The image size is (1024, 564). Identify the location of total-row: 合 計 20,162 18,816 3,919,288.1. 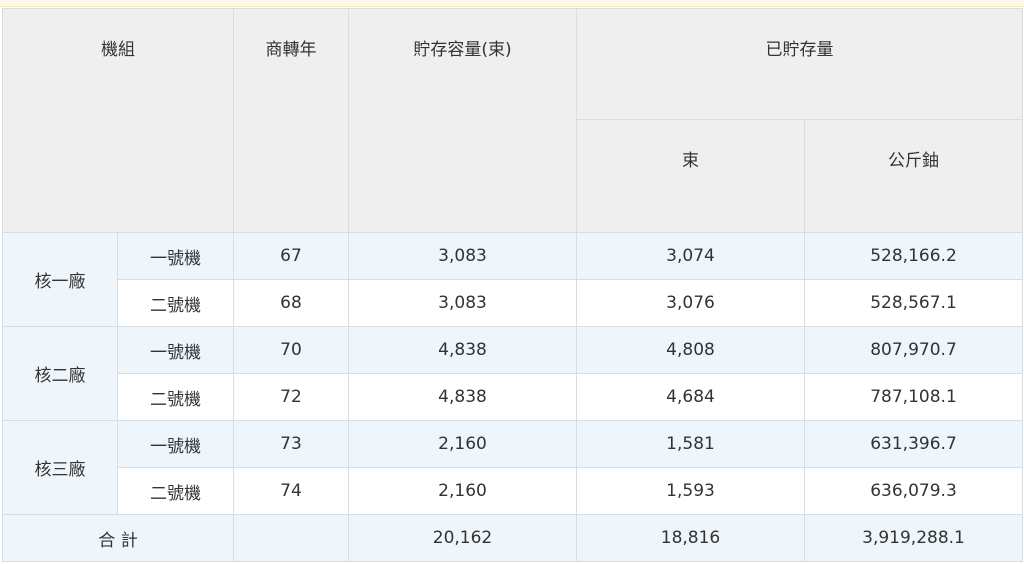
(512, 538).